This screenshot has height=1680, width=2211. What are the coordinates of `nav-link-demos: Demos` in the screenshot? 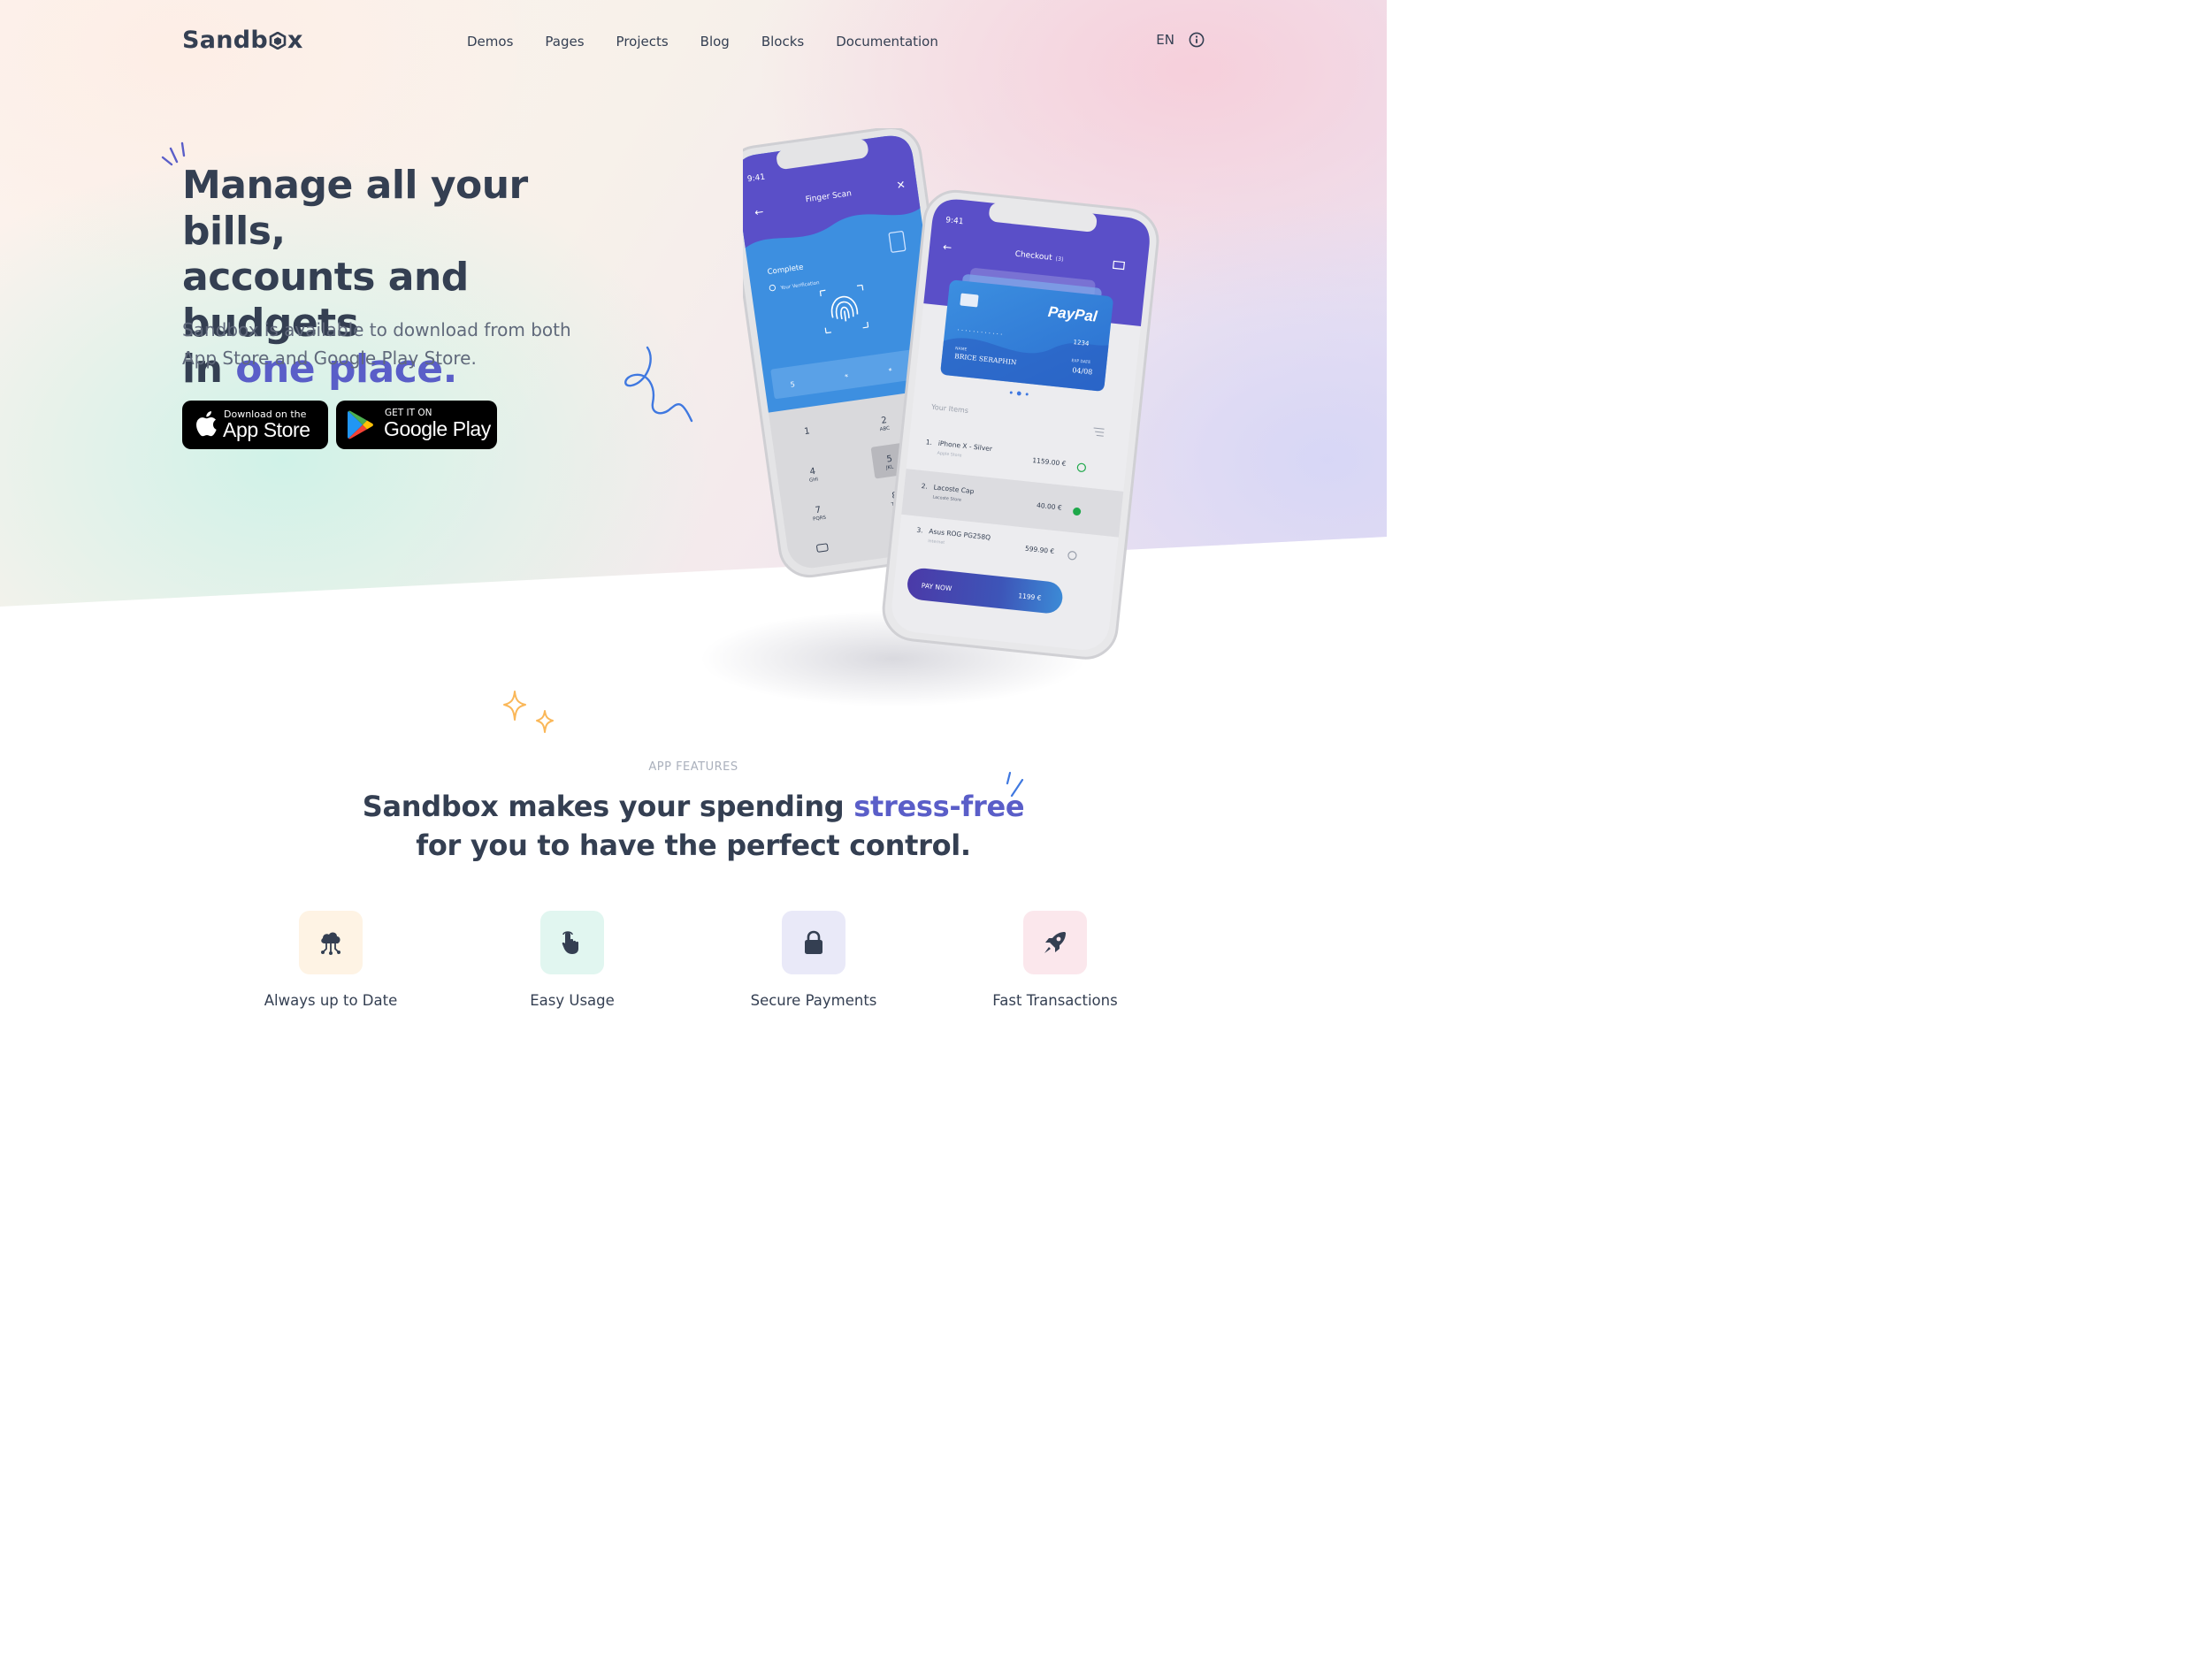 It's located at (490, 42).